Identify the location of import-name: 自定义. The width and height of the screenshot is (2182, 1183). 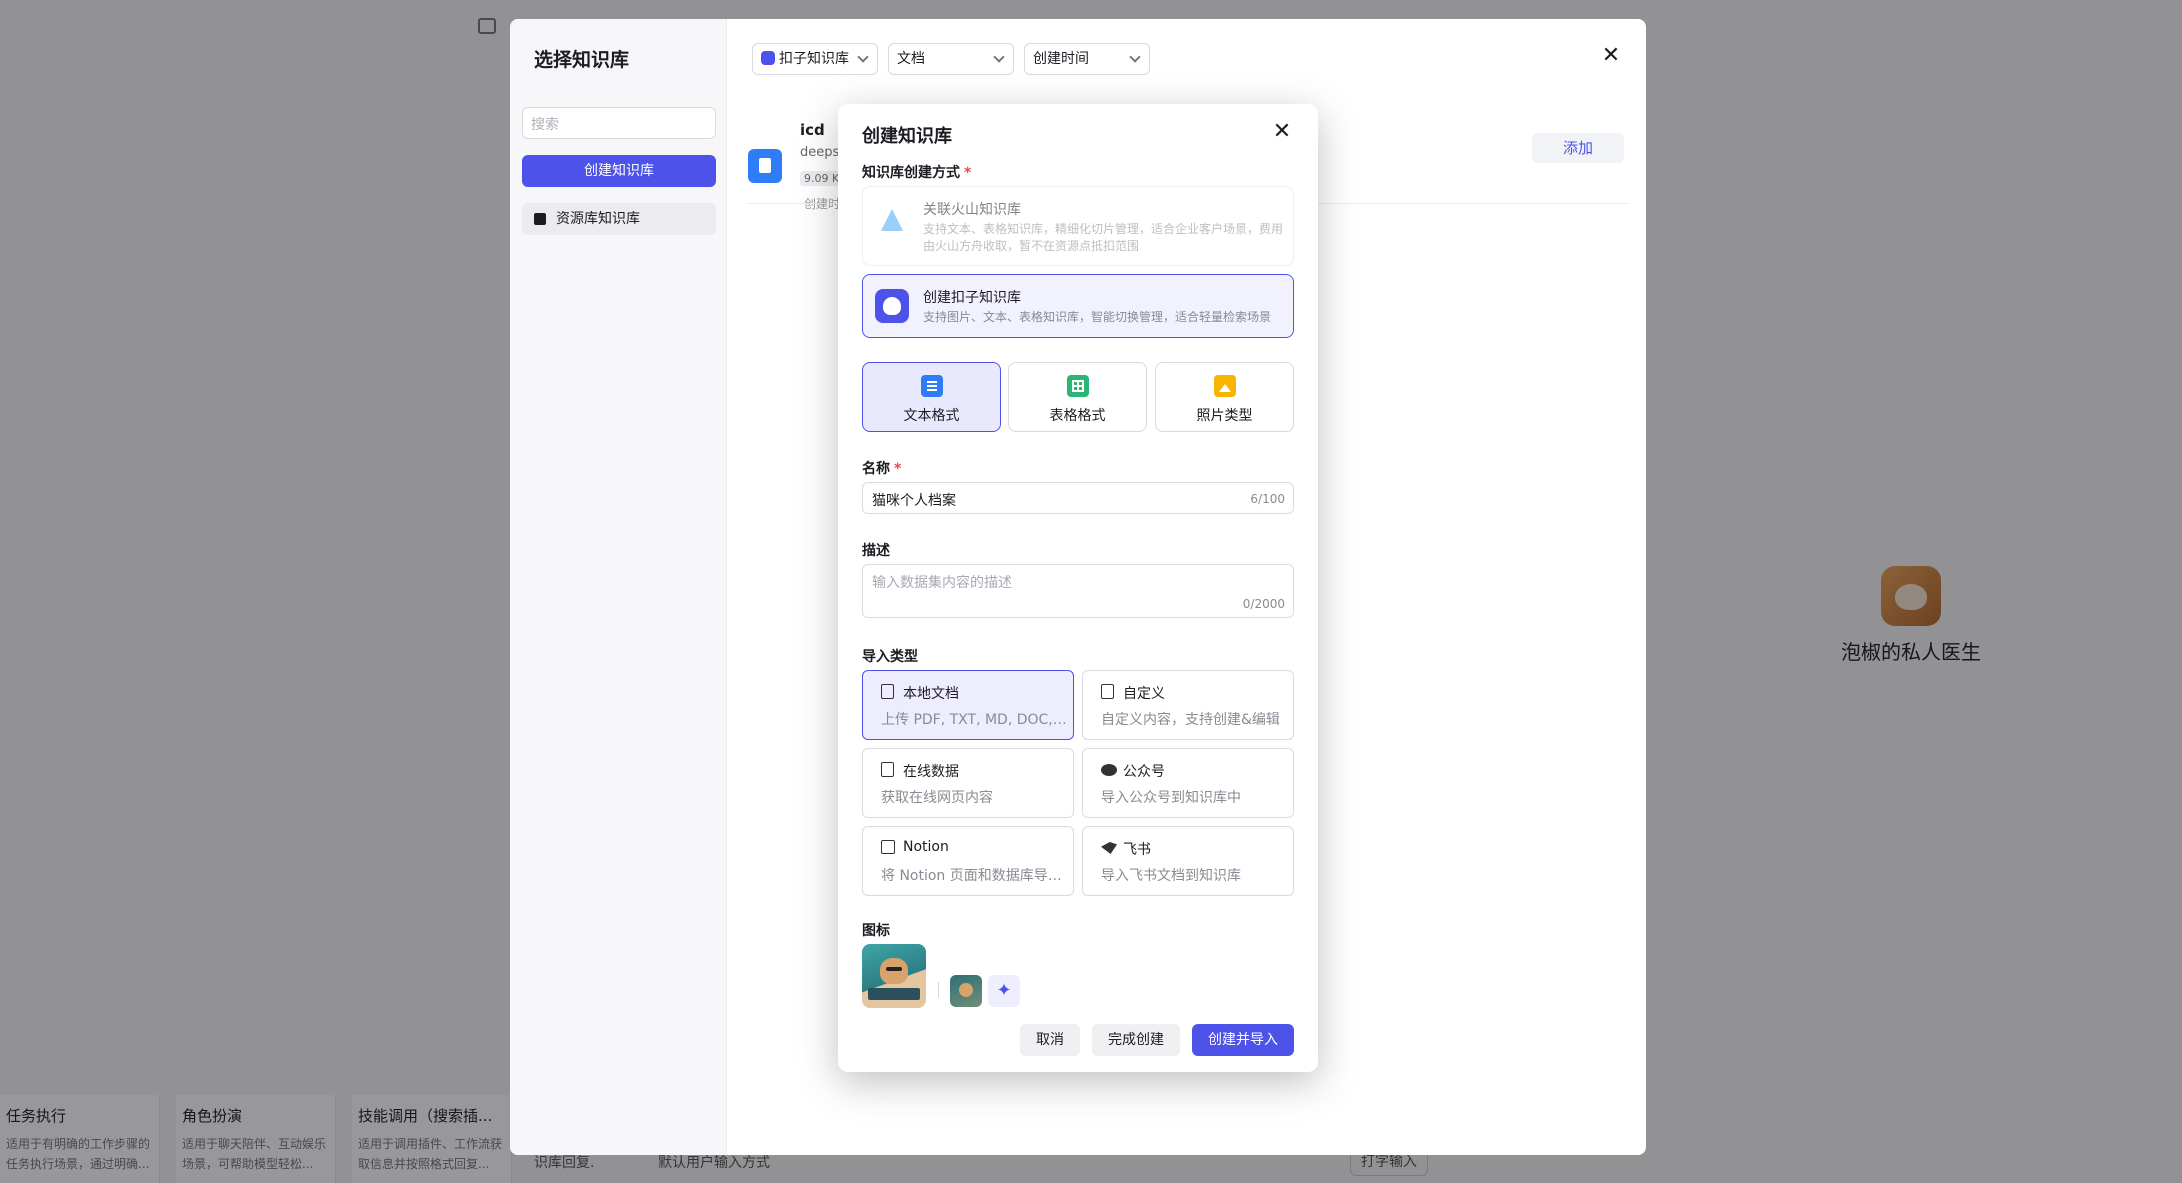
(1144, 694).